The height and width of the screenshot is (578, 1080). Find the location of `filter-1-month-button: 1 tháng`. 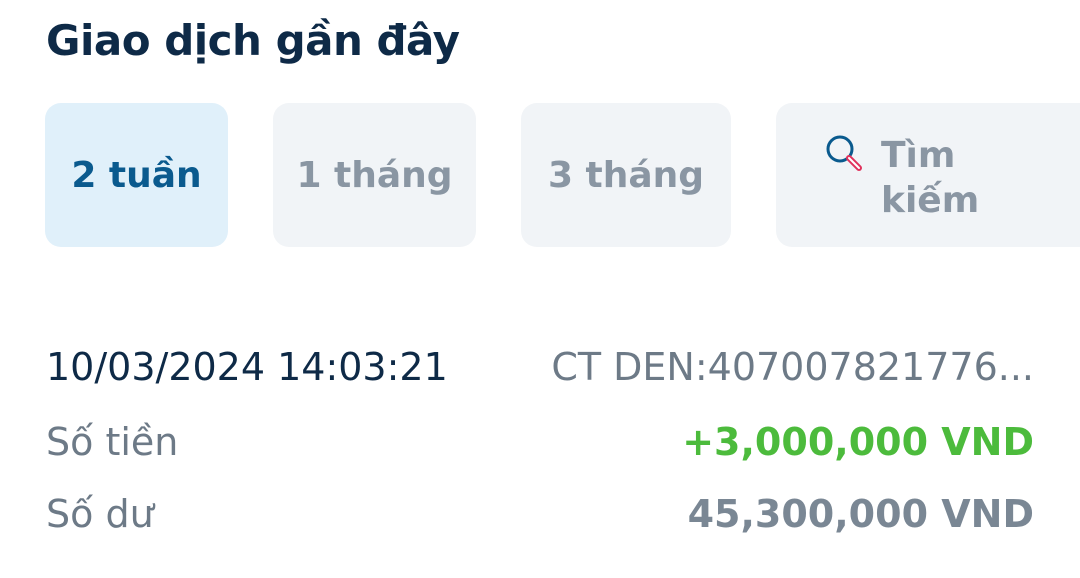

filter-1-month-button: 1 tháng is located at coordinates (374, 175).